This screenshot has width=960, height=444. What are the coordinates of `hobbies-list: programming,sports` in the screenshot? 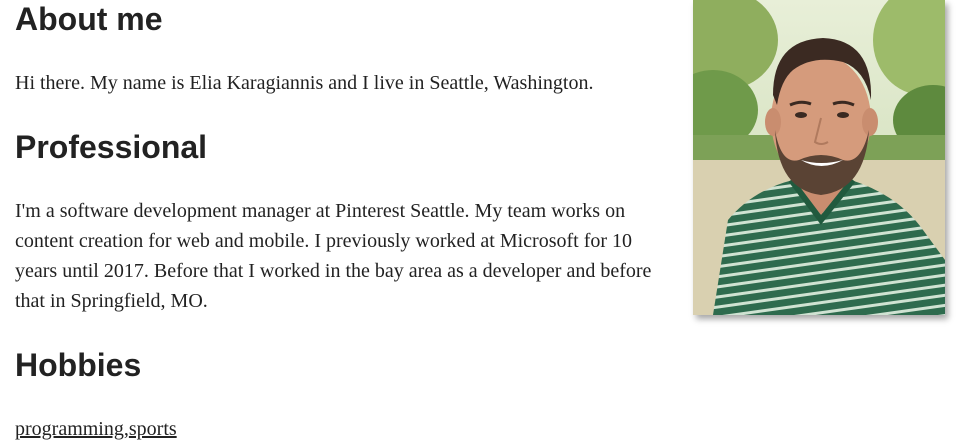 It's located at (96, 429).